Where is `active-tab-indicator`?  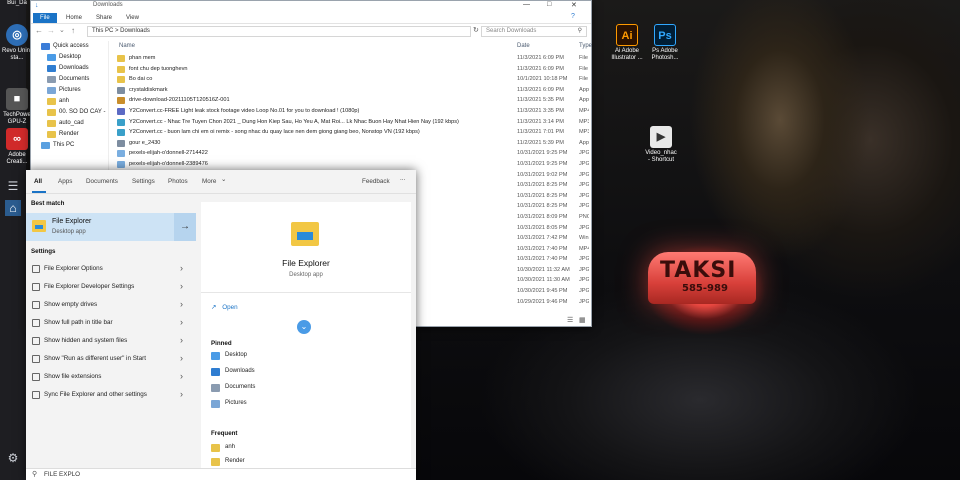 active-tab-indicator is located at coordinates (39, 192).